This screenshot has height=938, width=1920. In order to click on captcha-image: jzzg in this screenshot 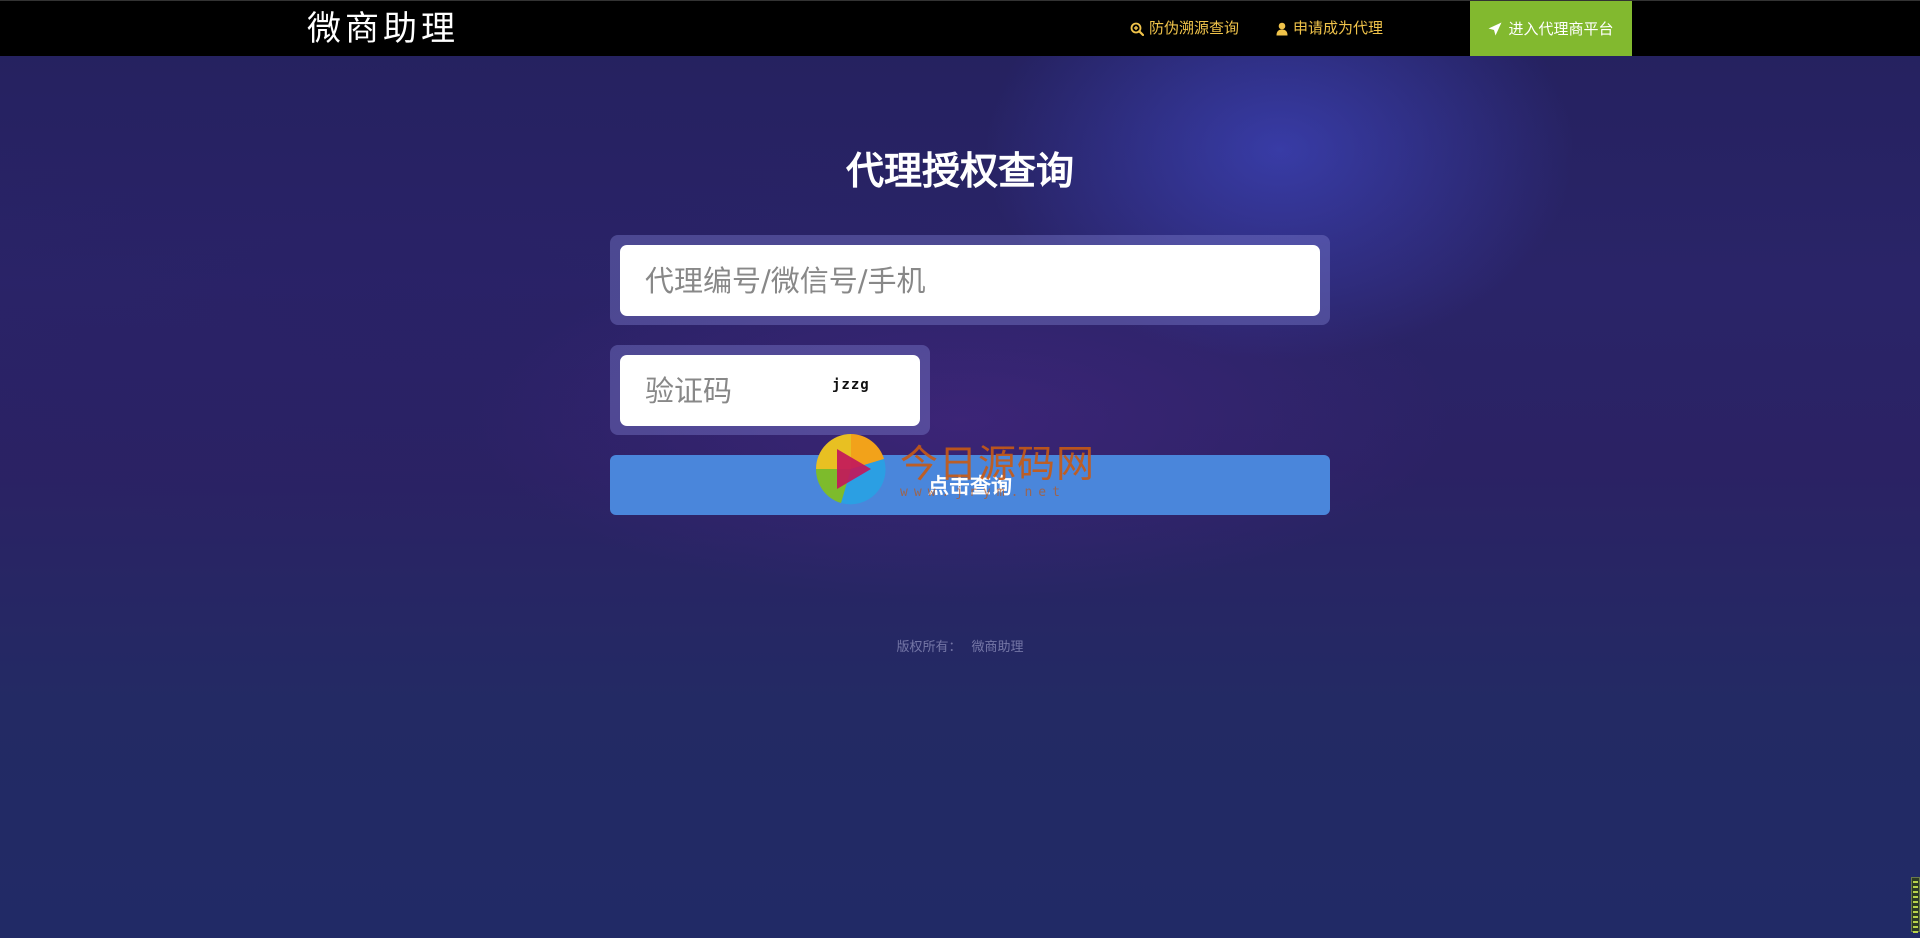, I will do `click(851, 385)`.